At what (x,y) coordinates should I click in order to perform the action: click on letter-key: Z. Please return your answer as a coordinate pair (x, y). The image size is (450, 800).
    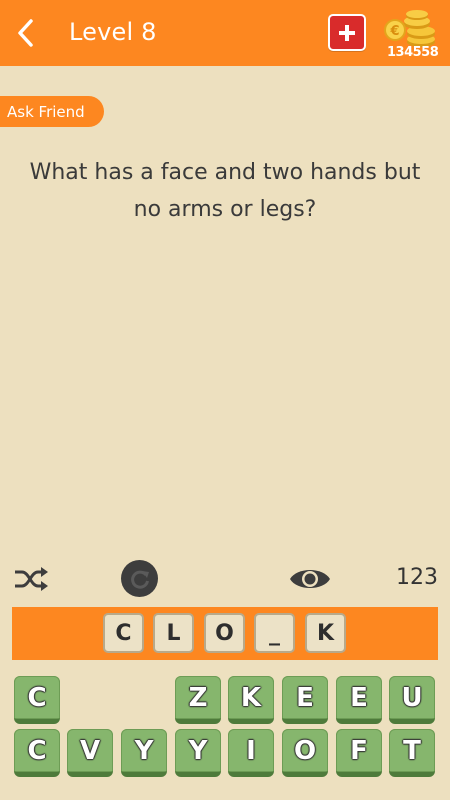
    Looking at the image, I should click on (198, 700).